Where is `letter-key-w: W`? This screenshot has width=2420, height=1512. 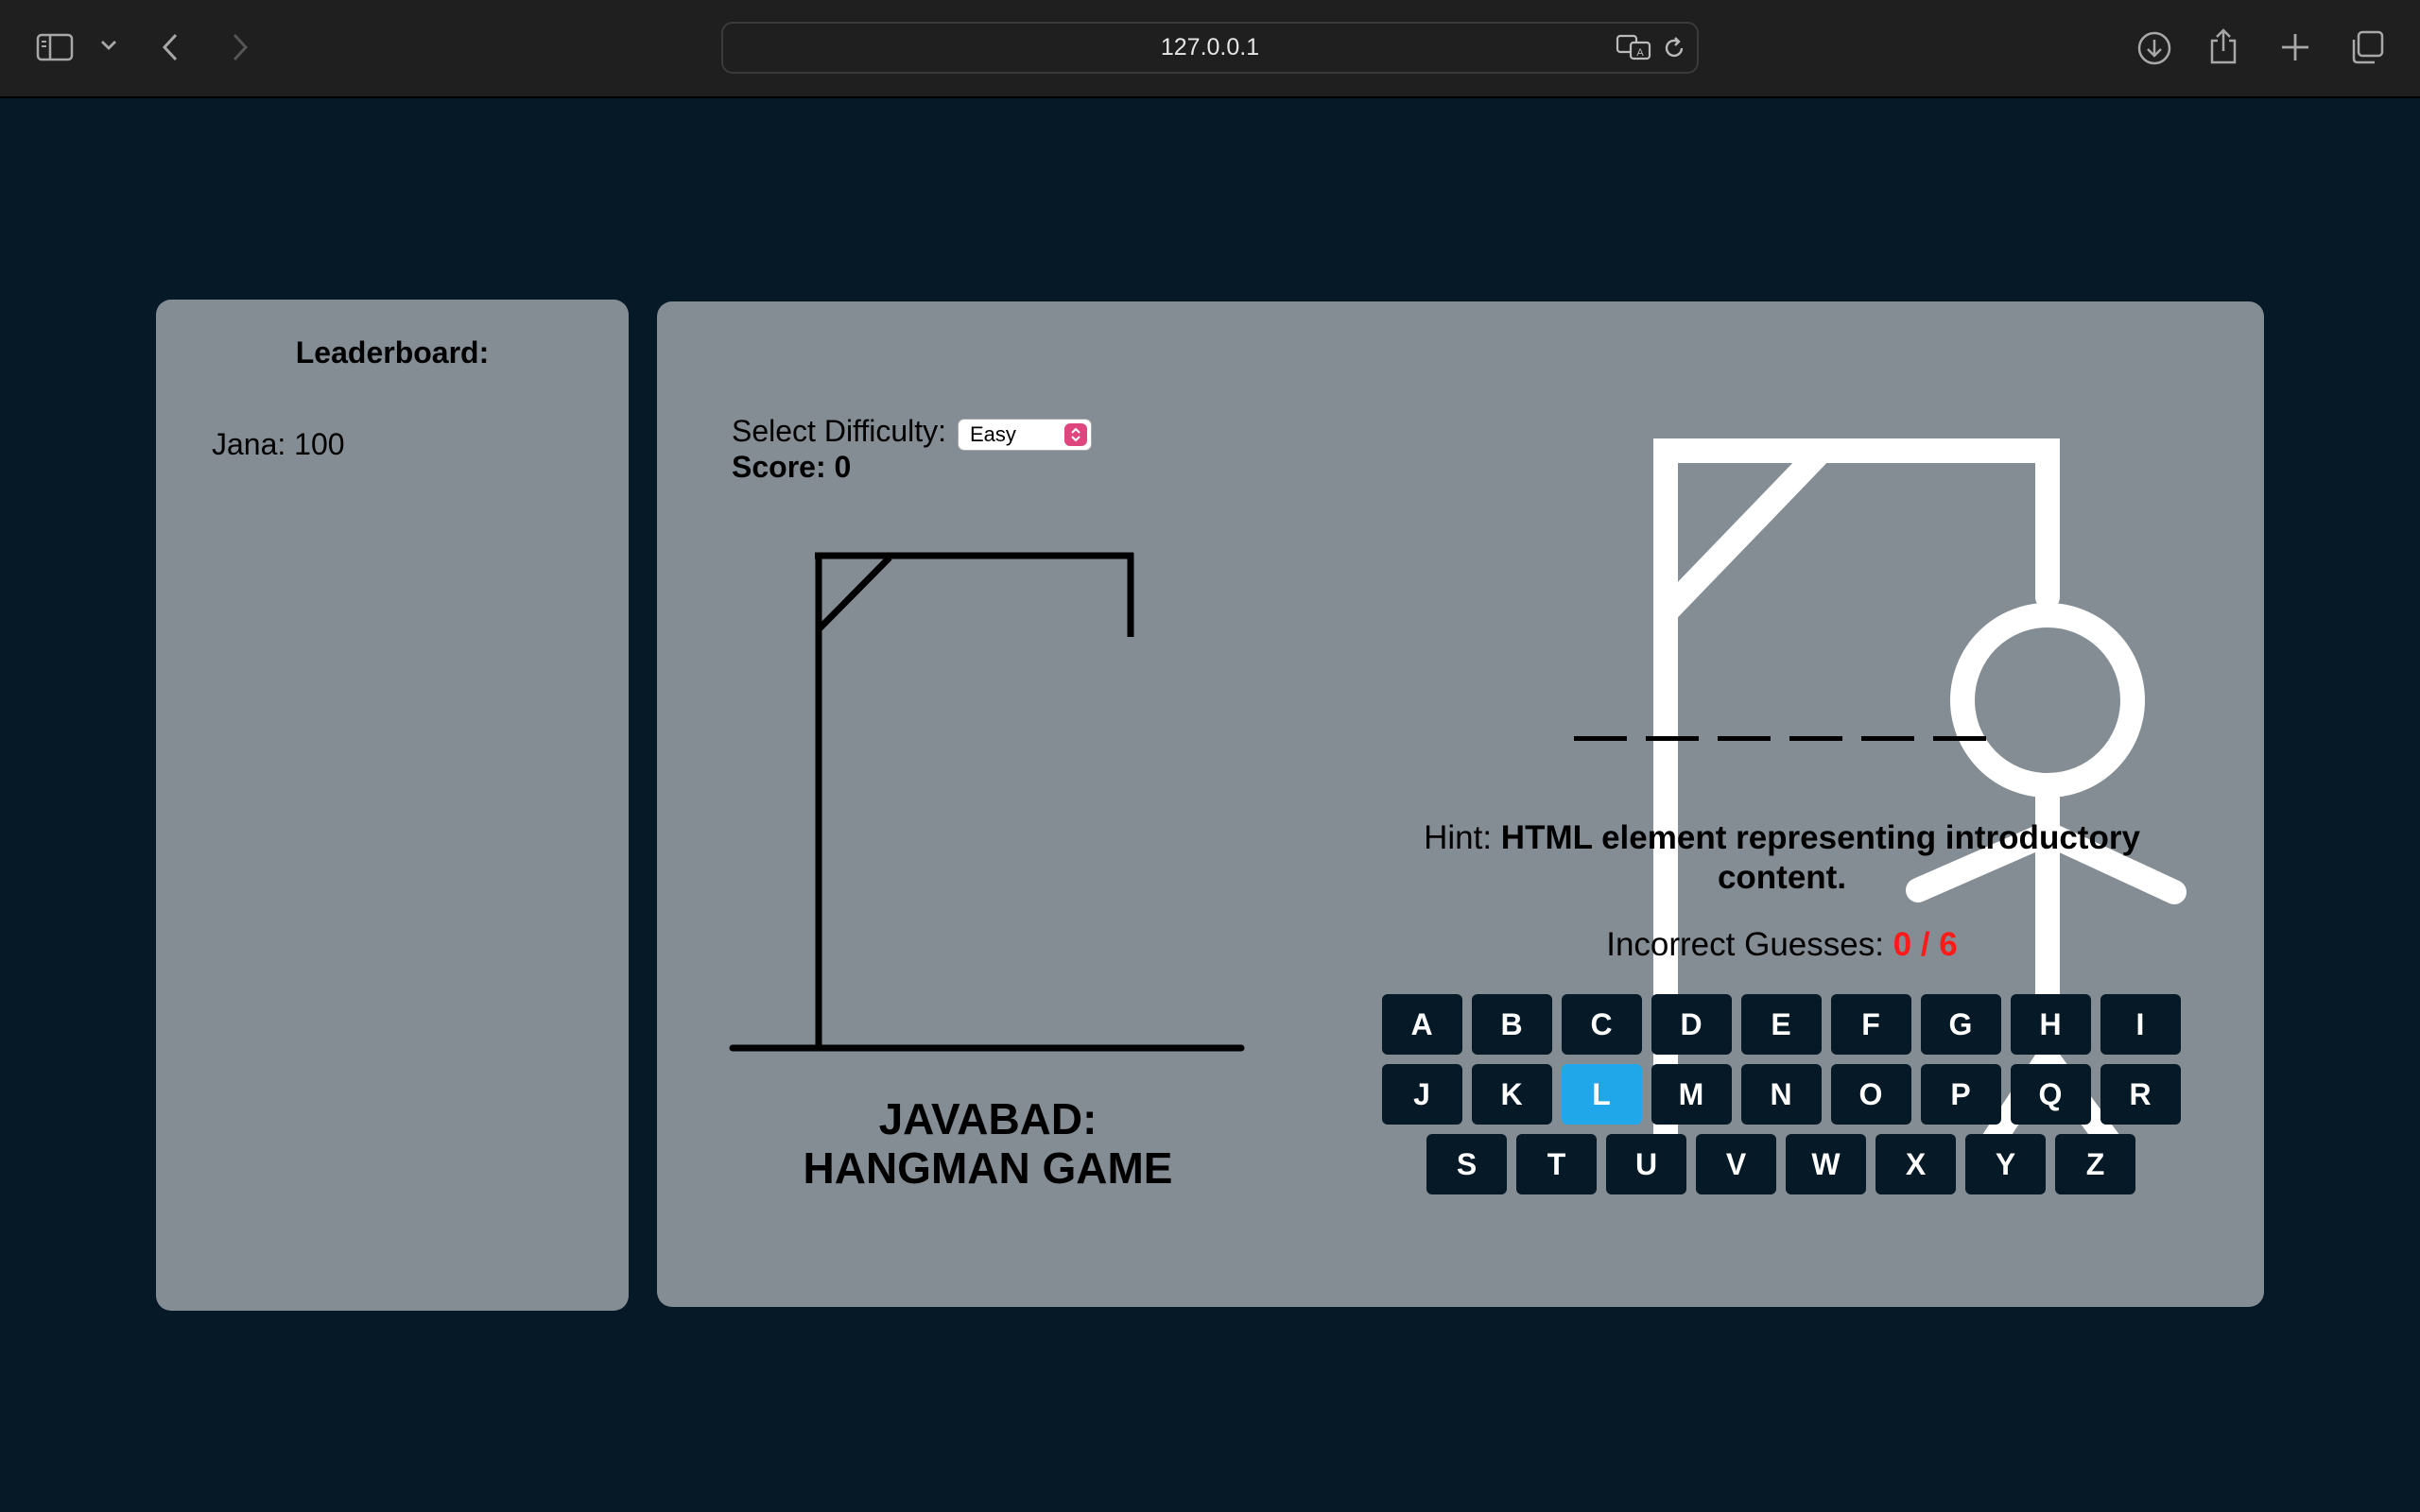 letter-key-w: W is located at coordinates (1826, 1164).